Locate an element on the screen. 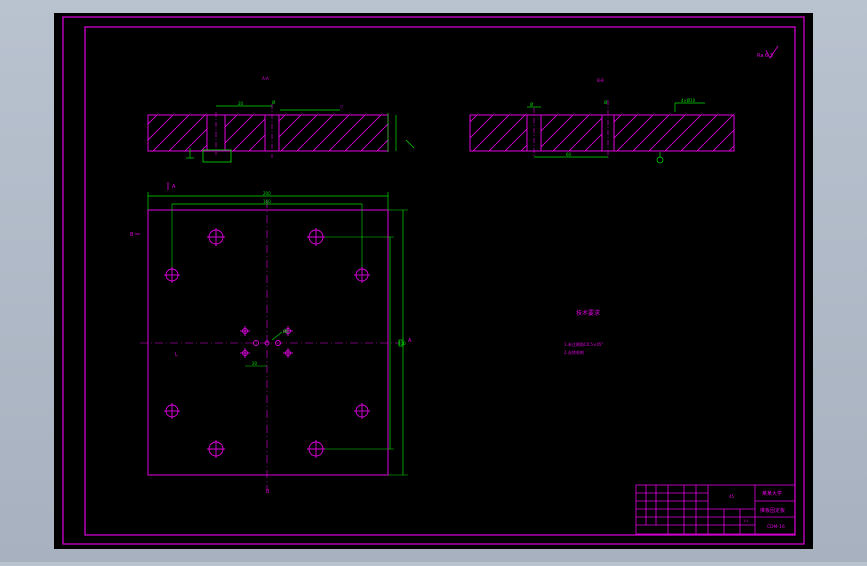 This screenshot has height=566, width=867. title-material: 45 is located at coordinates (732, 496).